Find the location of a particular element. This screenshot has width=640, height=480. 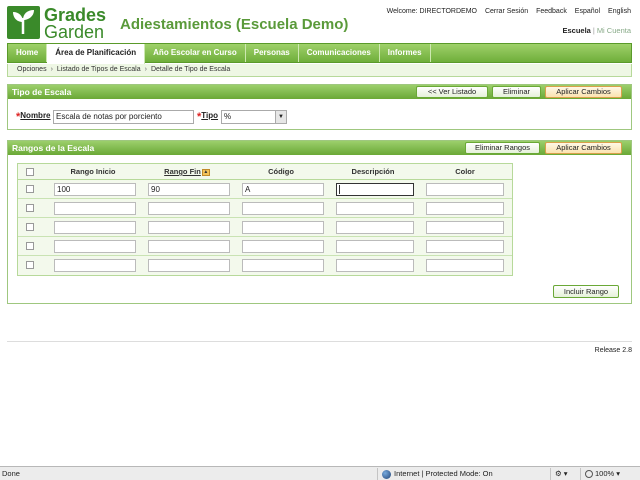

logo-text-garden: Garden is located at coordinates (74, 32).